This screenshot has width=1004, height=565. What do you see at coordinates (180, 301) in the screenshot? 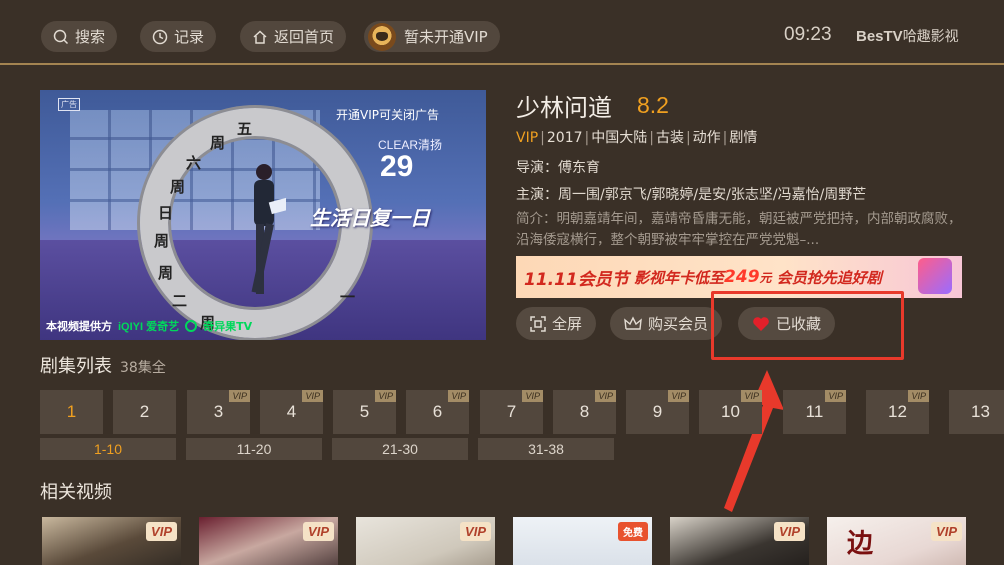
I see `ring-char: 二` at bounding box center [180, 301].